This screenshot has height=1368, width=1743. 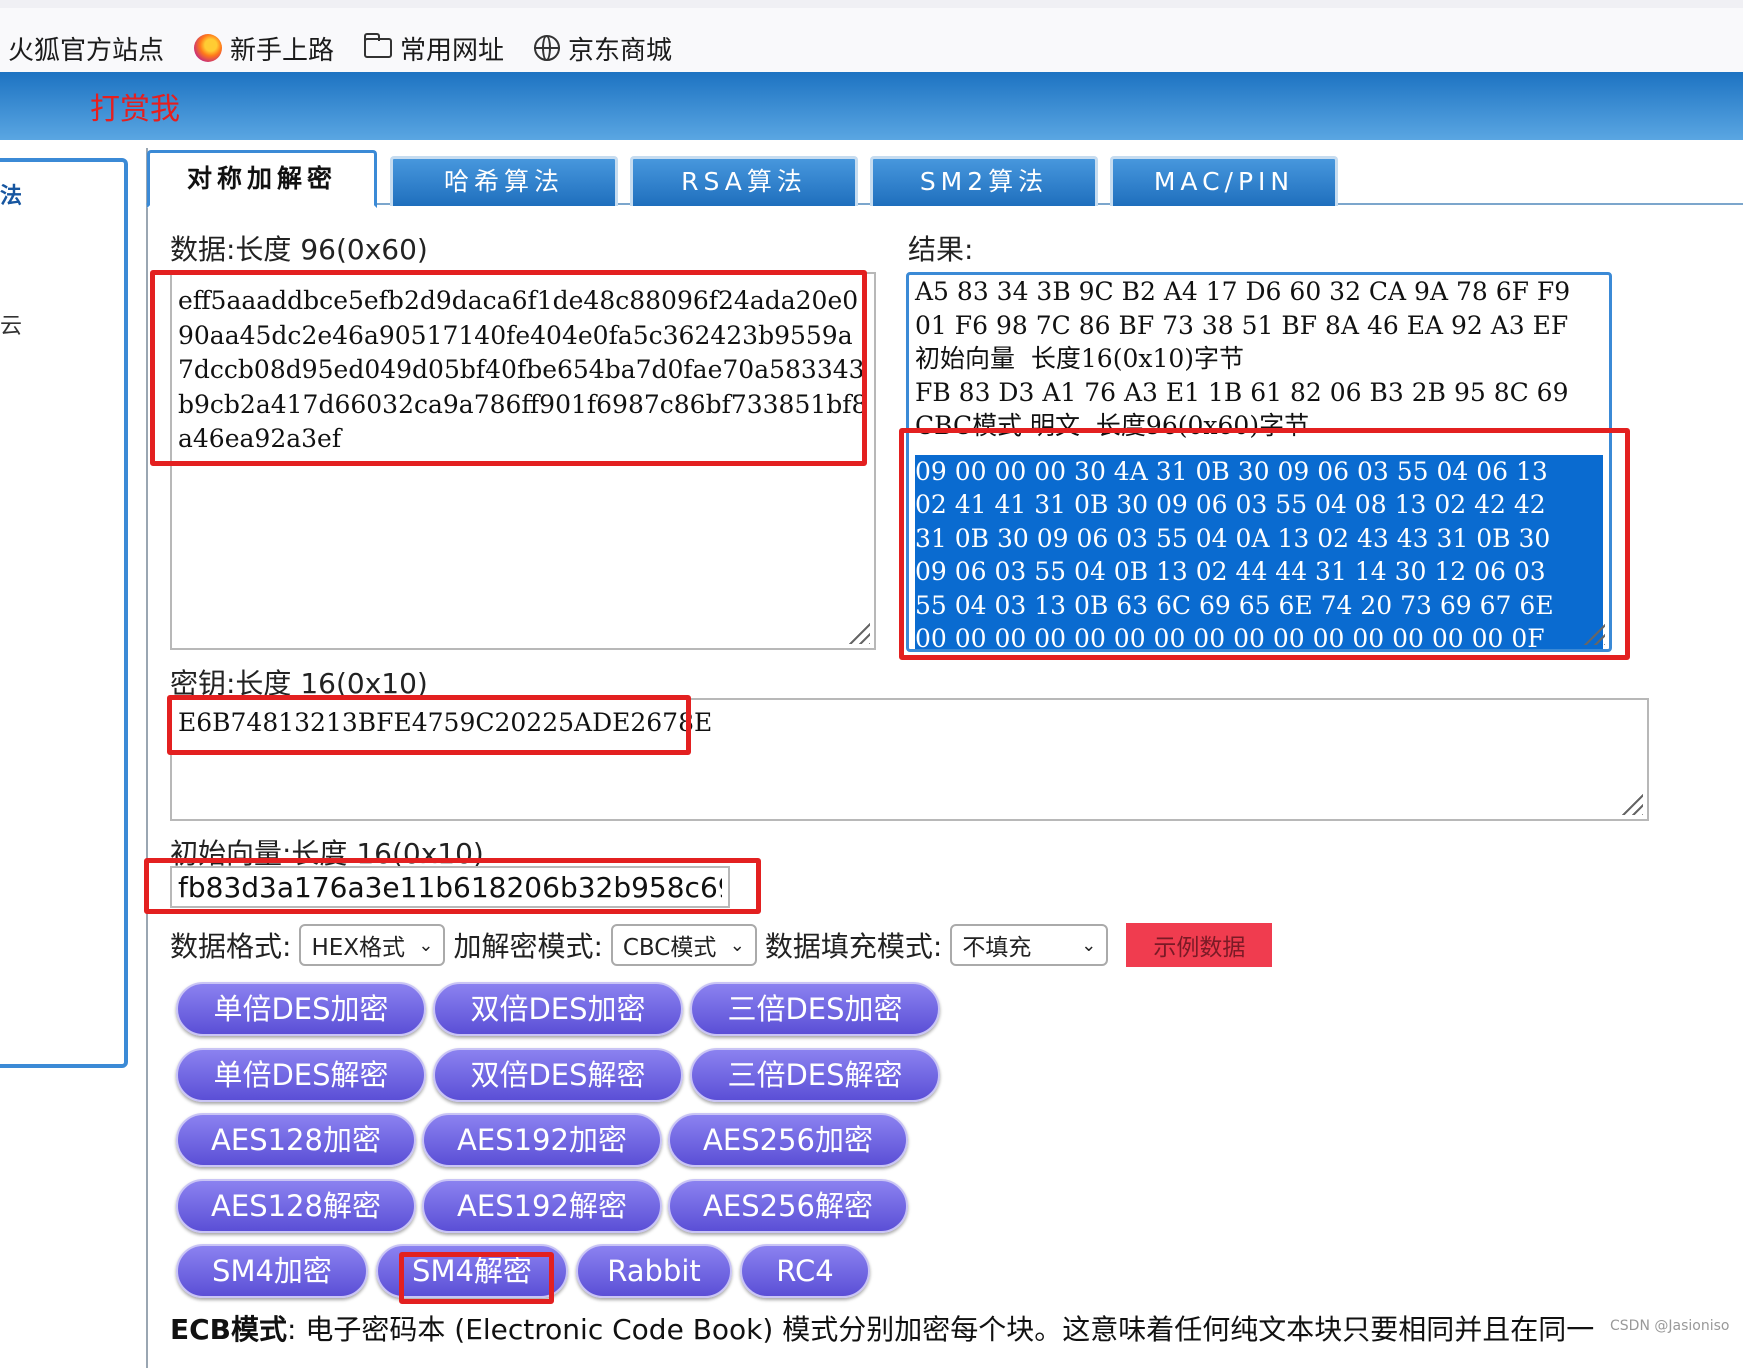 I want to click on tab-symmetric: 对称加解密, so click(x=262, y=179).